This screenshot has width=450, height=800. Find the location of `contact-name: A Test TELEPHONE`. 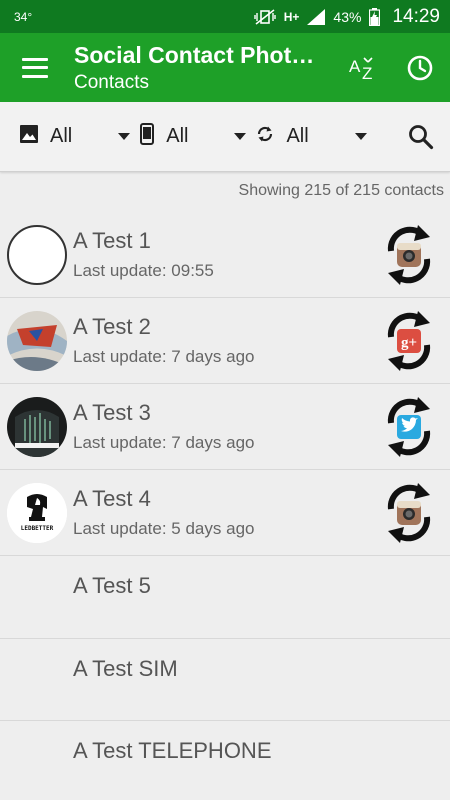

contact-name: A Test TELEPHONE is located at coordinates (172, 750).